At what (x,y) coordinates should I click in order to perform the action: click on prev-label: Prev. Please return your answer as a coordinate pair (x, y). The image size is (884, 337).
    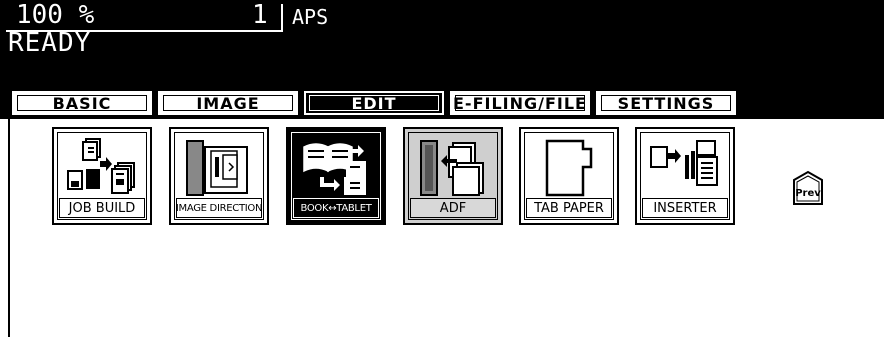
    Looking at the image, I should click on (808, 193).